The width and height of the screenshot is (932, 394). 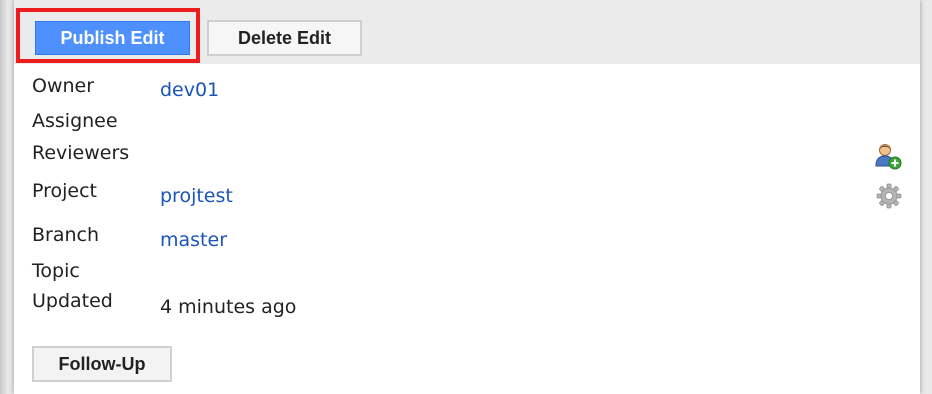 I want to click on follow-up-button: Follow-Up, so click(x=102, y=364).